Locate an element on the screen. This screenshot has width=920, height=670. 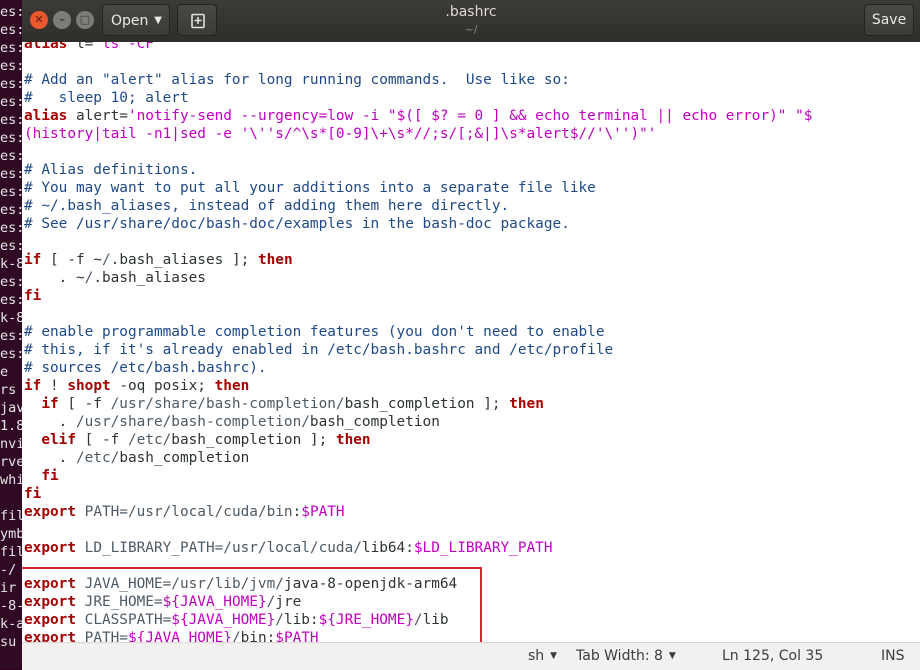
code-token-comment: # Alias definitions. is located at coordinates (111, 170).